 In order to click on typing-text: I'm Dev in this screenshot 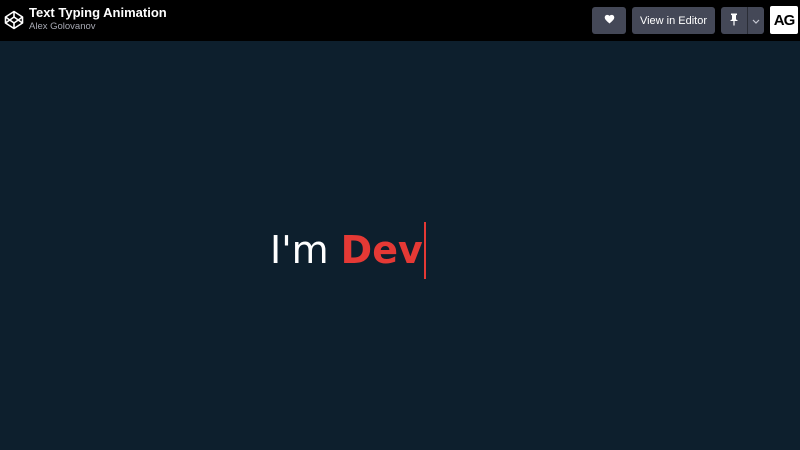, I will do `click(348, 250)`.